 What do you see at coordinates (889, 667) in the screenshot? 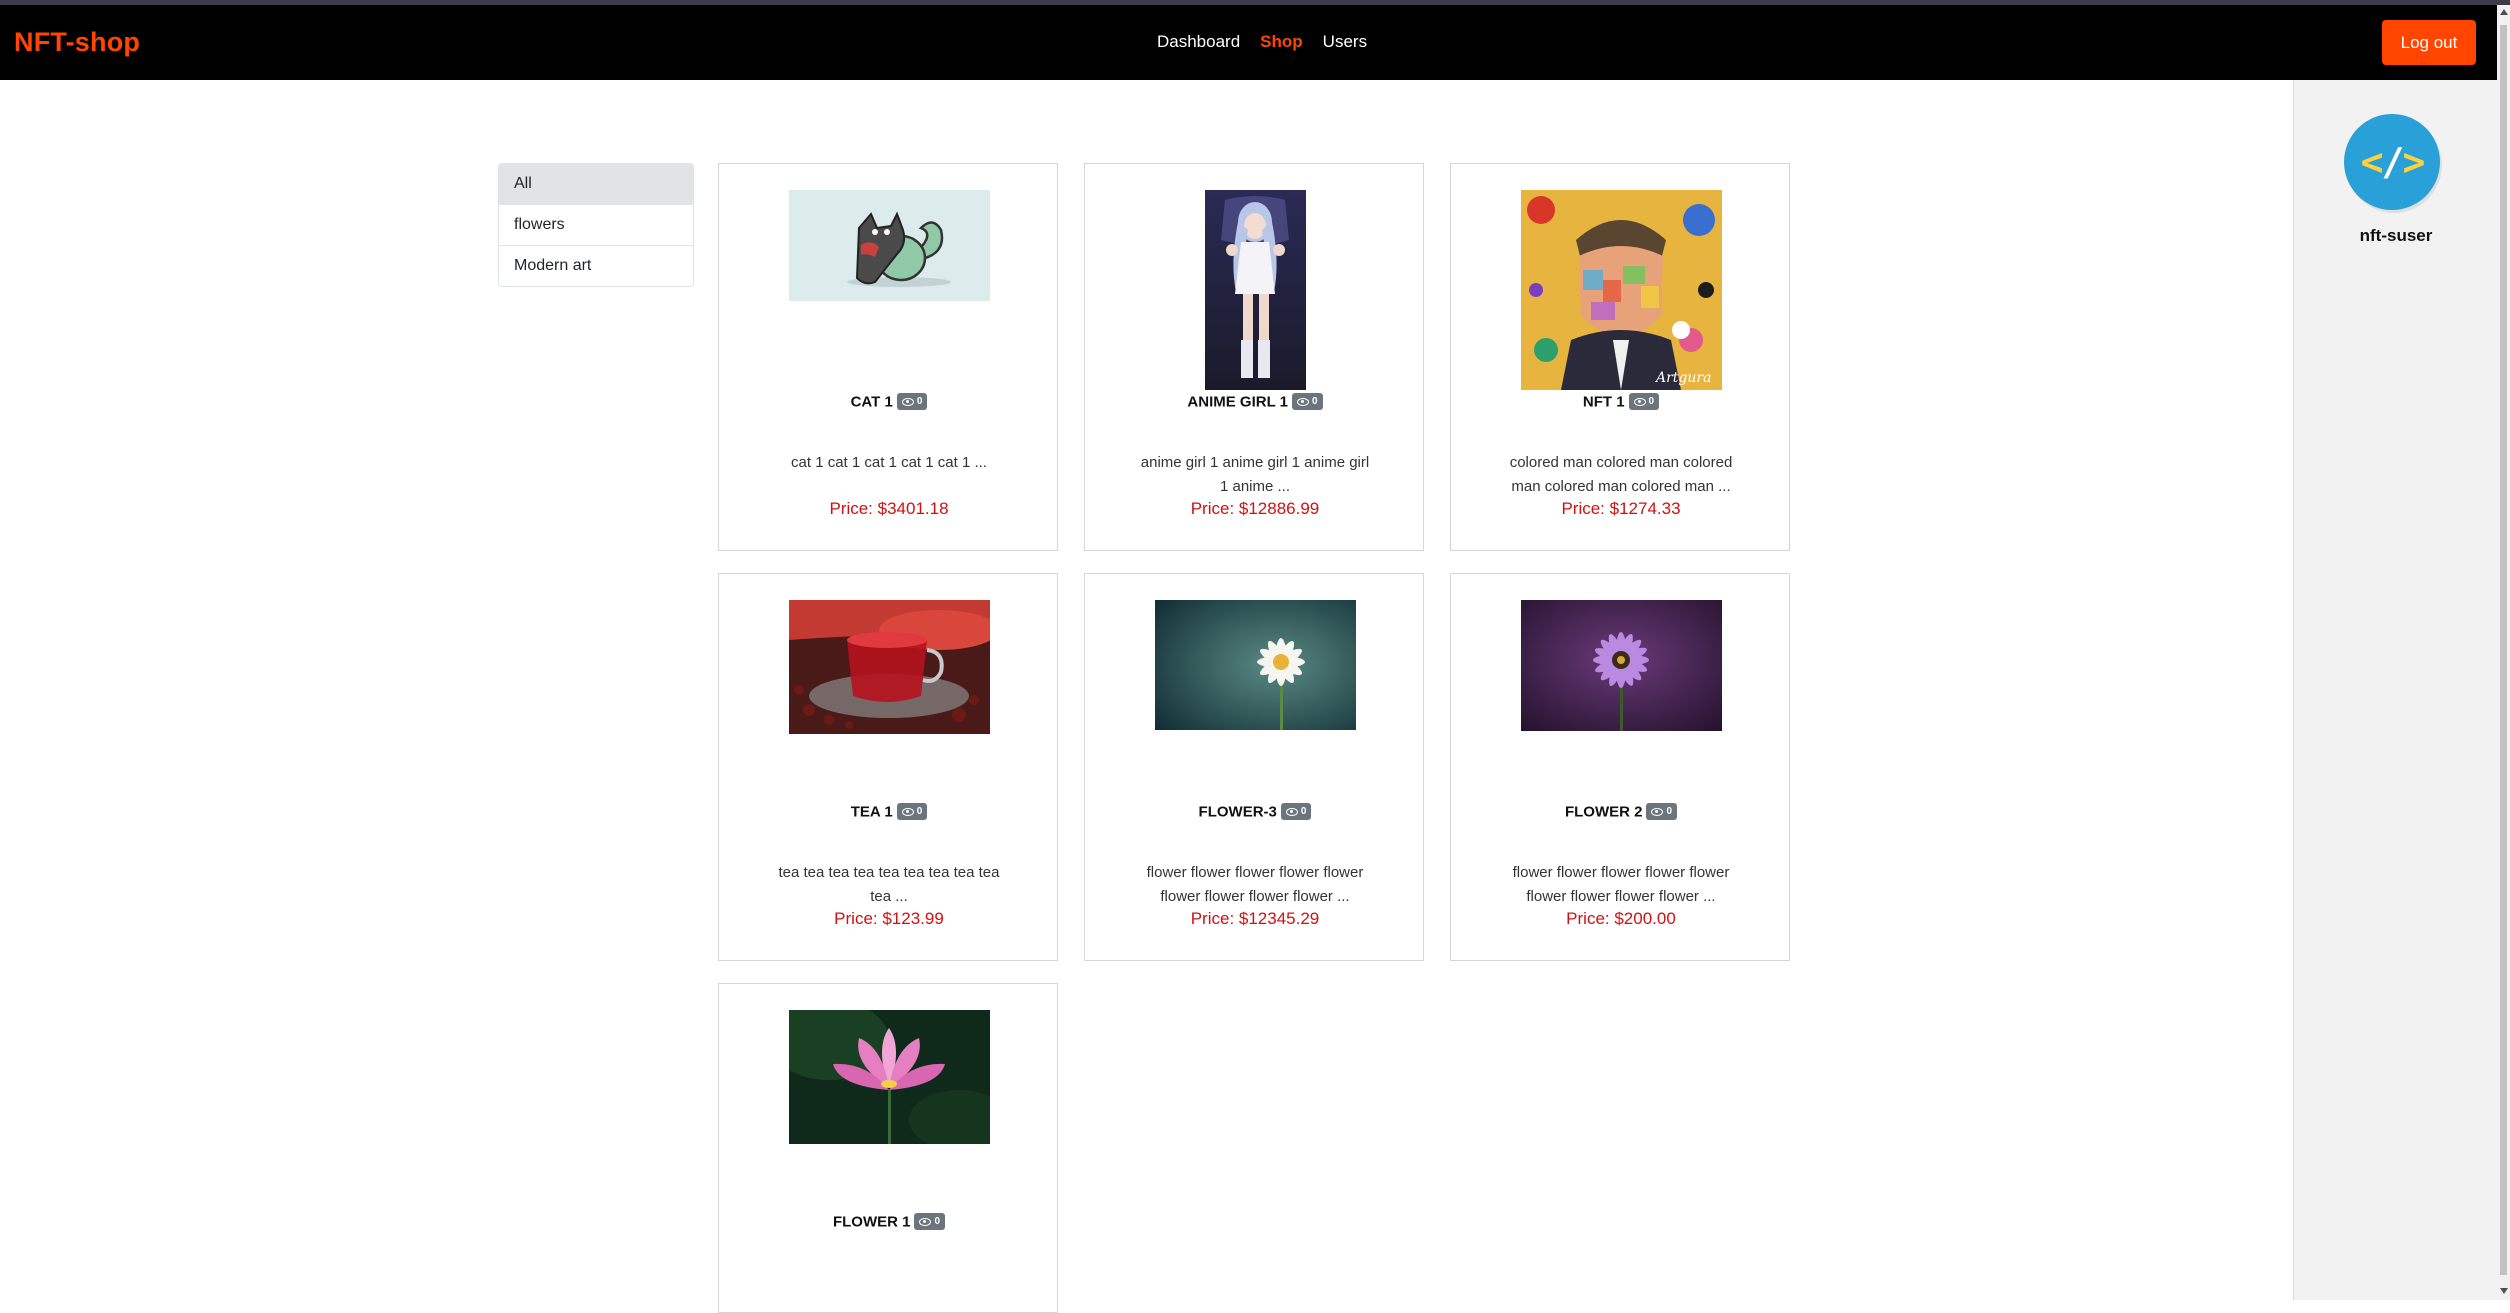
I see `product-image-tea` at bounding box center [889, 667].